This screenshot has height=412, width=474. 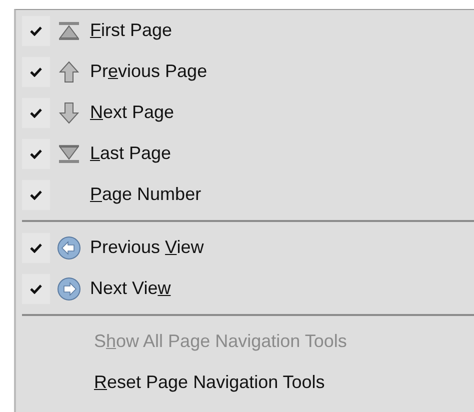 What do you see at coordinates (132, 112) in the screenshot?
I see `menu-item: Next Page` at bounding box center [132, 112].